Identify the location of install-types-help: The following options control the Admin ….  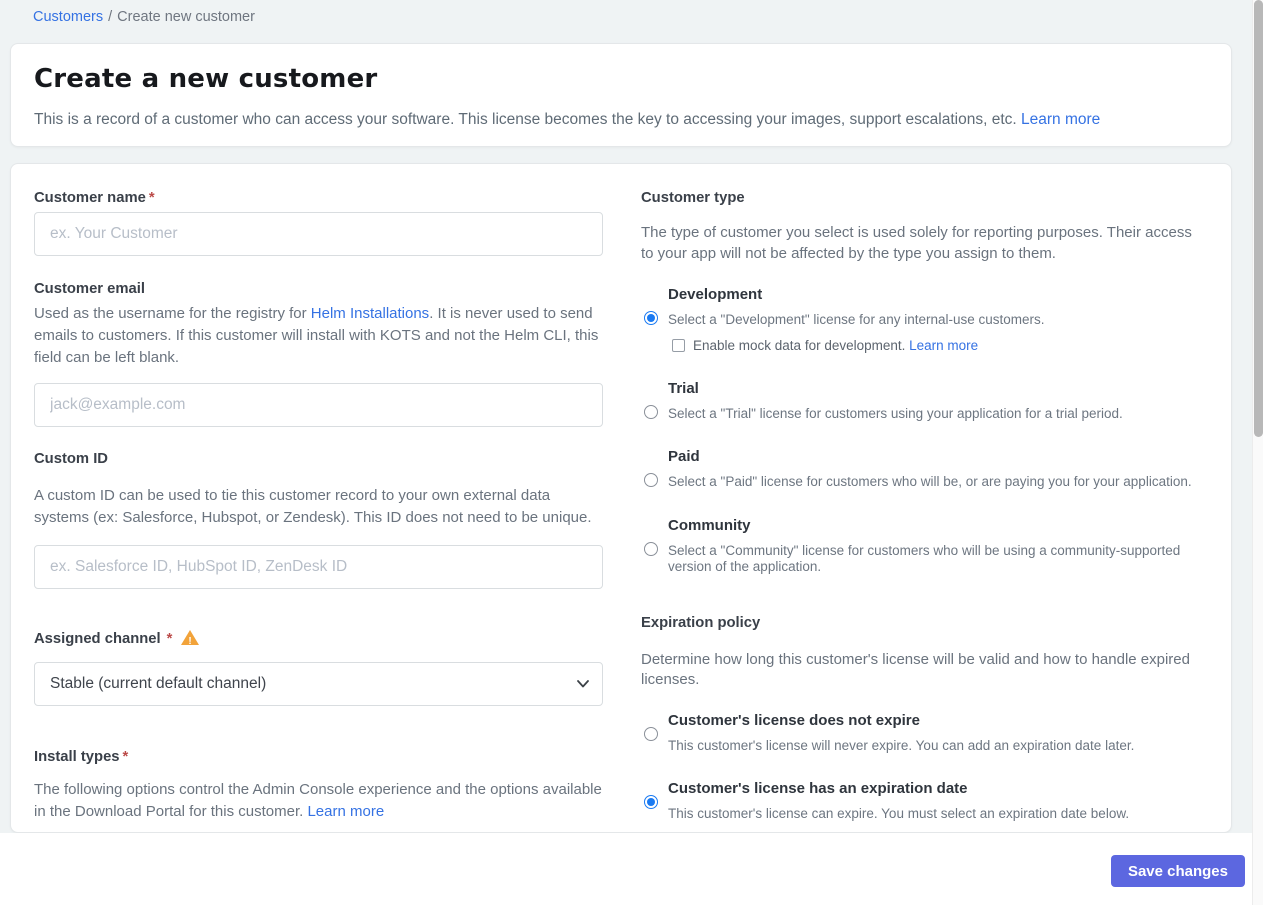
(318, 801).